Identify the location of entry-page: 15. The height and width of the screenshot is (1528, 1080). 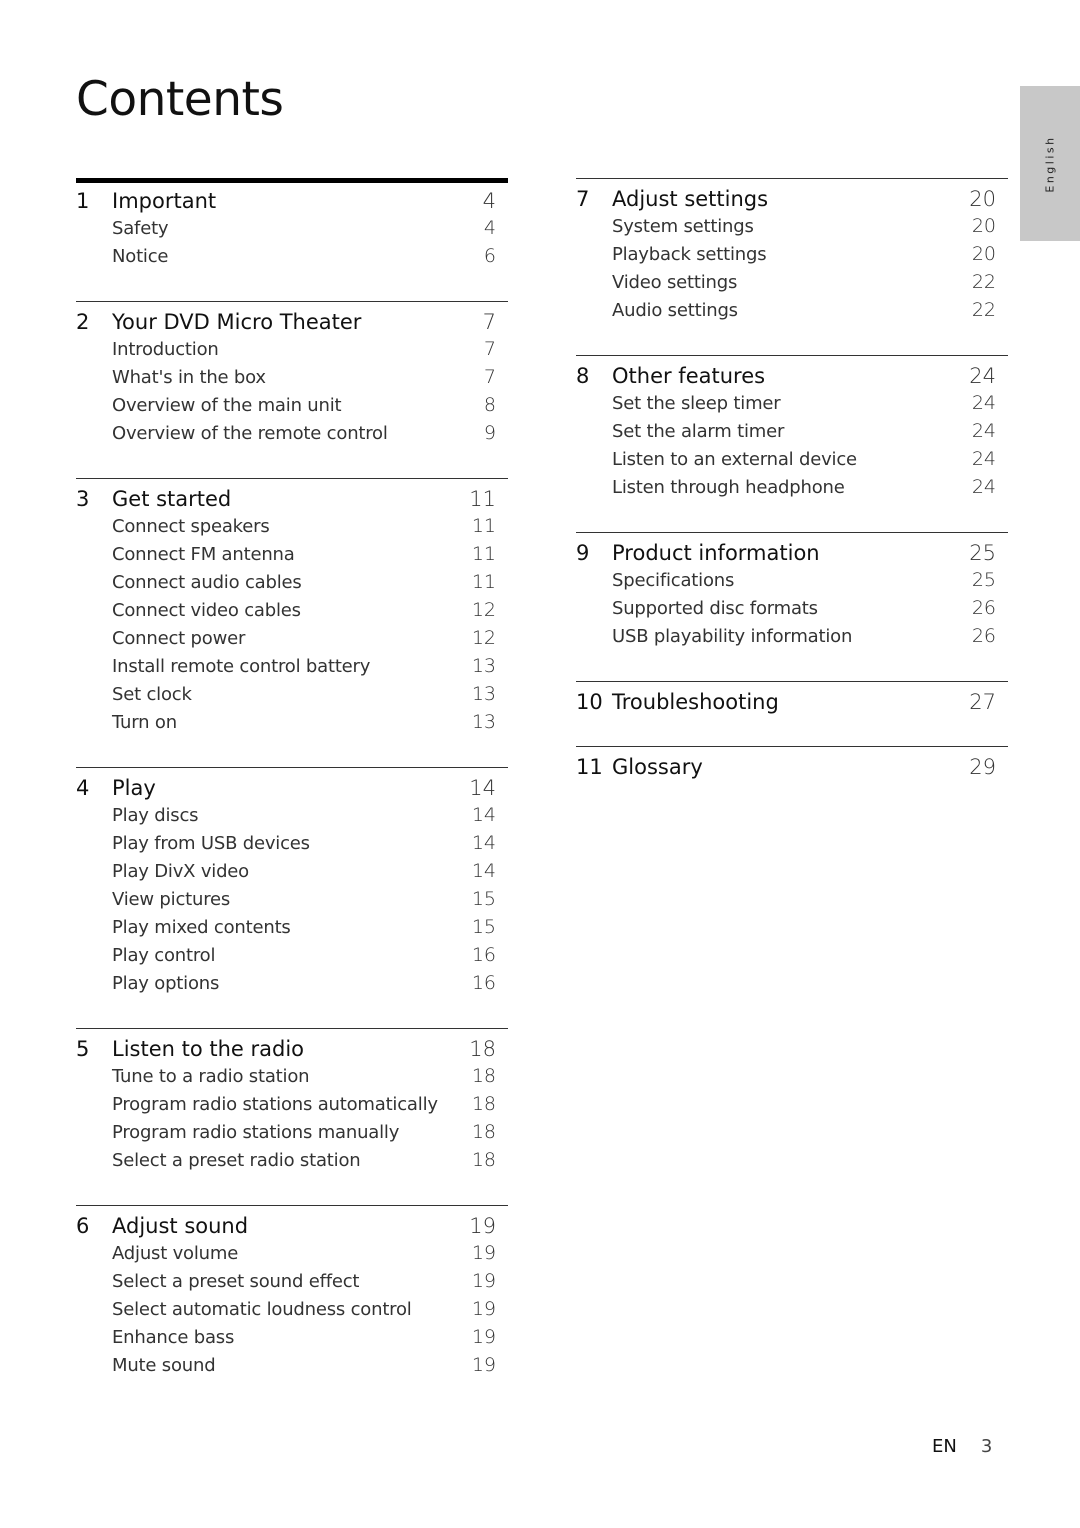
(483, 899).